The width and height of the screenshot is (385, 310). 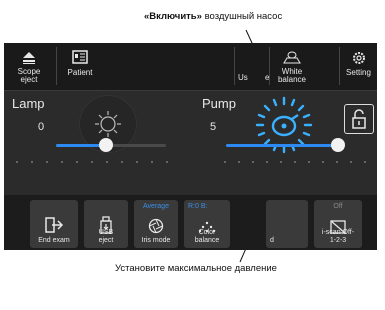 What do you see at coordinates (106, 145) in the screenshot?
I see `lamp-slider-knob` at bounding box center [106, 145].